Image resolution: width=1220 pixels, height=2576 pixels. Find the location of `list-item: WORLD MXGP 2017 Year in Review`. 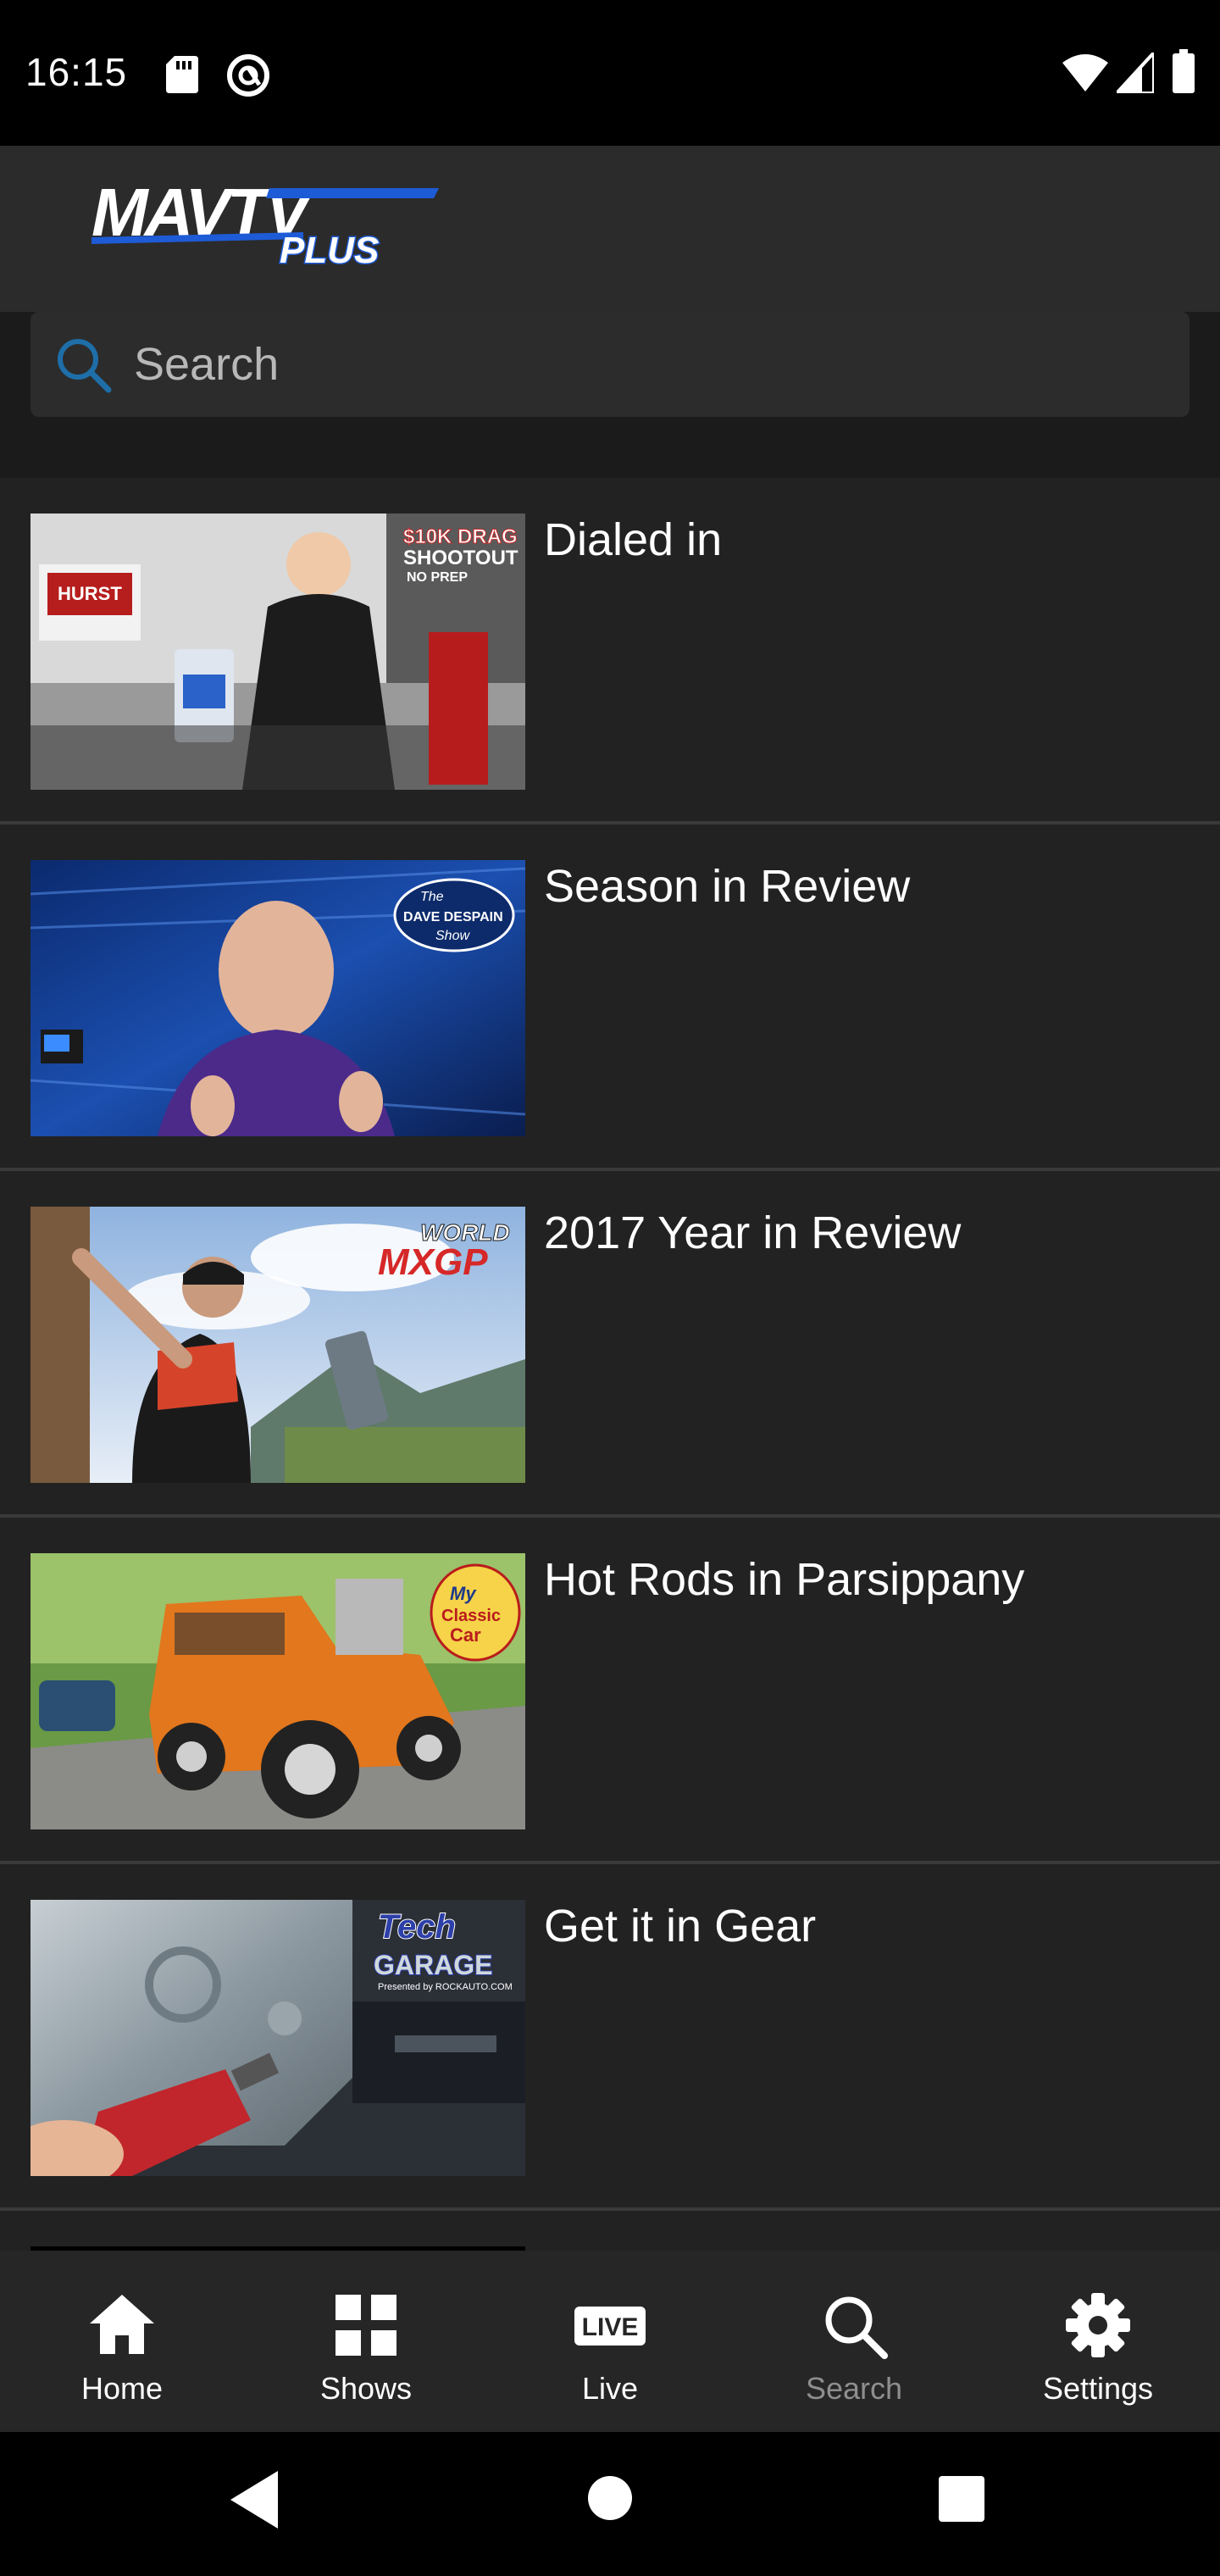

list-item: WORLD MXGP 2017 Year in Review is located at coordinates (610, 1344).